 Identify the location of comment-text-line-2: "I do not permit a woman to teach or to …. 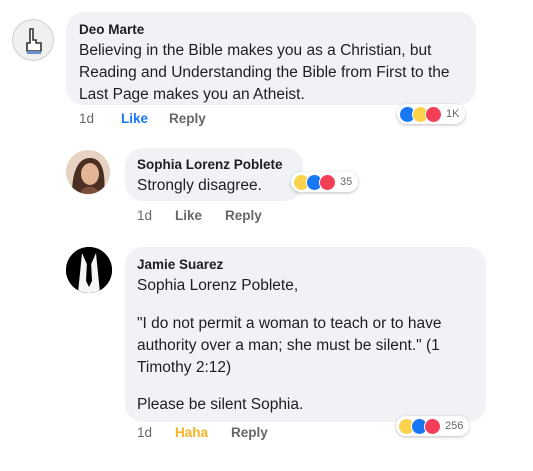
(289, 345).